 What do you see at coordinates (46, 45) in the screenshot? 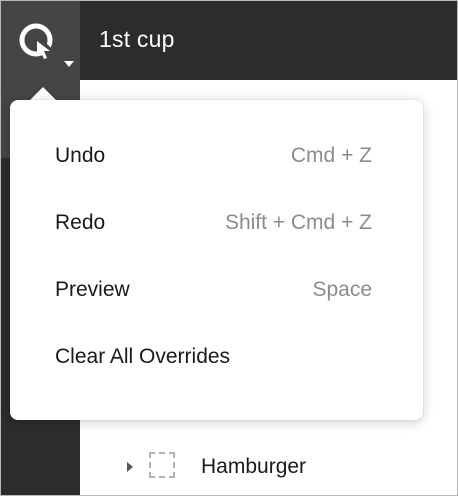
I see `figma-logo-icon` at bounding box center [46, 45].